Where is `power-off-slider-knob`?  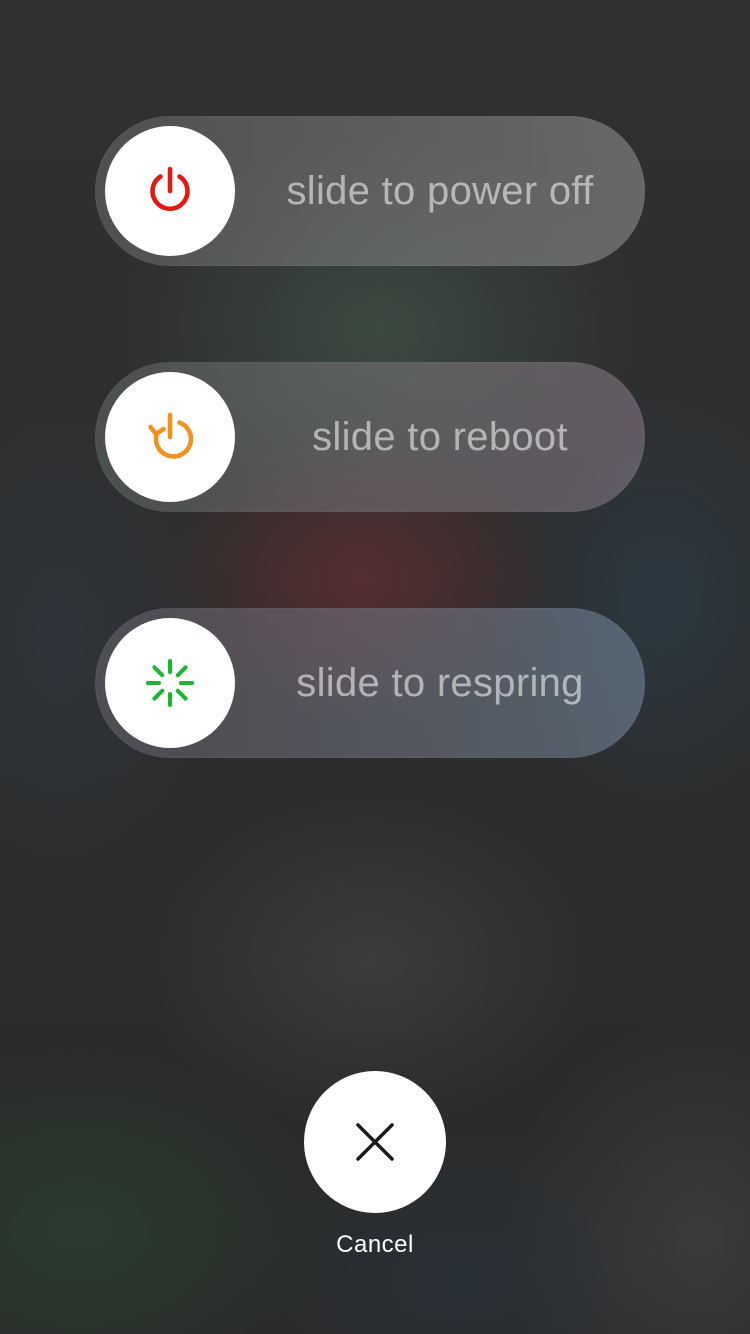 power-off-slider-knob is located at coordinates (170, 191).